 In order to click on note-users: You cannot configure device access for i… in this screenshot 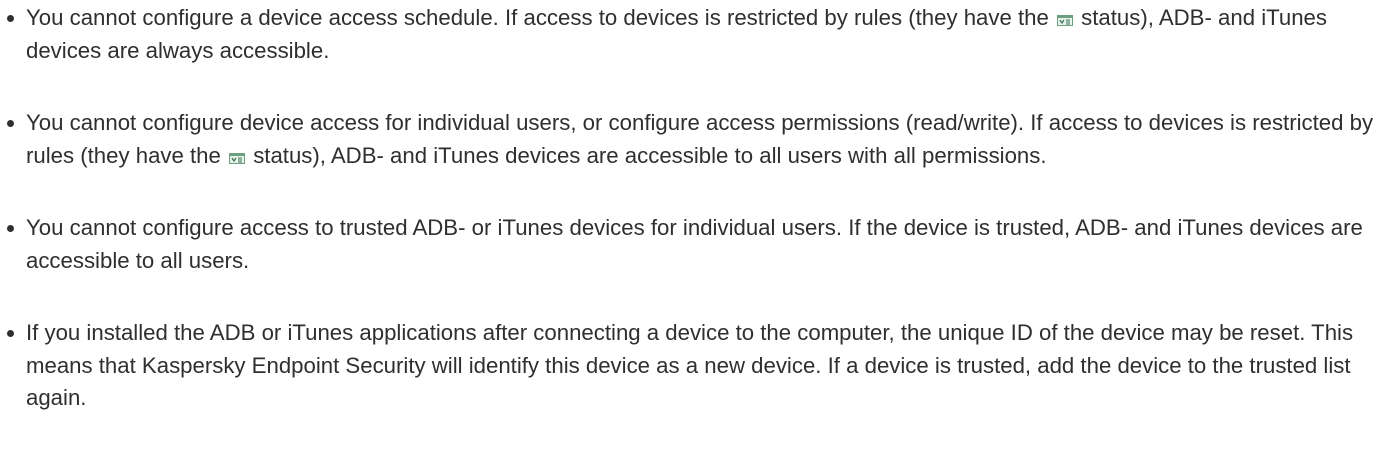, I will do `click(698, 139)`.